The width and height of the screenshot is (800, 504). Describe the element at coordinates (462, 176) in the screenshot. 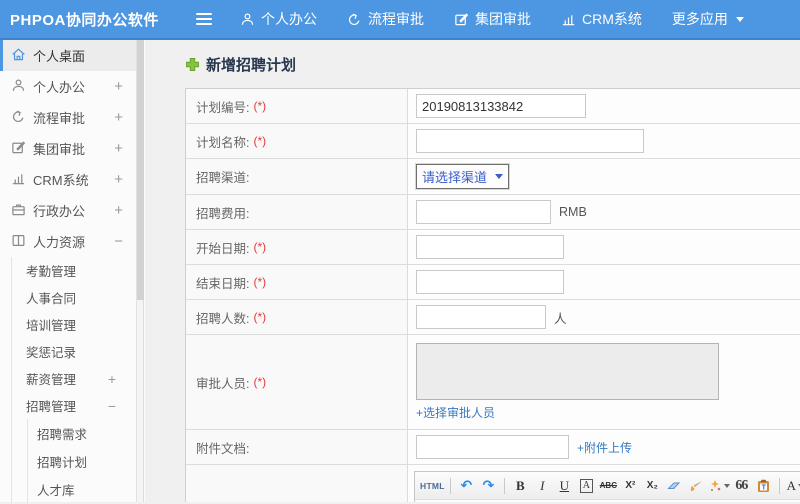

I see `channel-select: 请选择渠道` at that location.